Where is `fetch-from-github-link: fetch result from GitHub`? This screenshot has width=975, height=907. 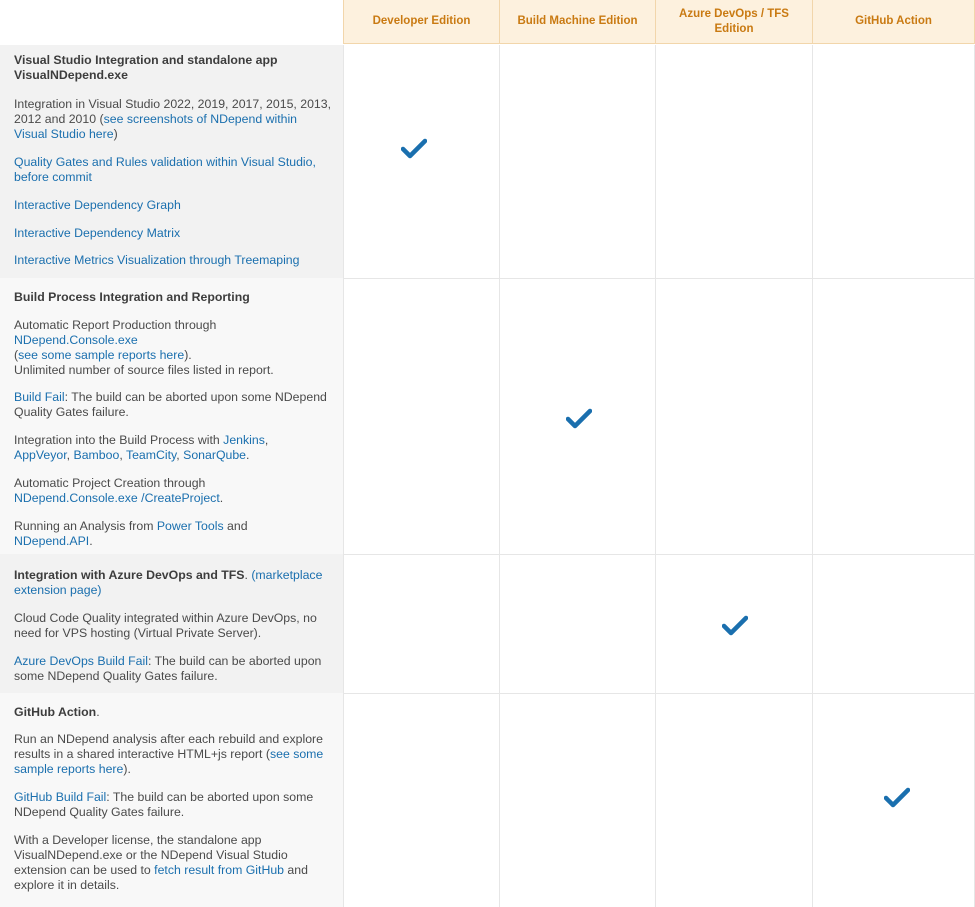 fetch-from-github-link: fetch result from GitHub is located at coordinates (219, 870).